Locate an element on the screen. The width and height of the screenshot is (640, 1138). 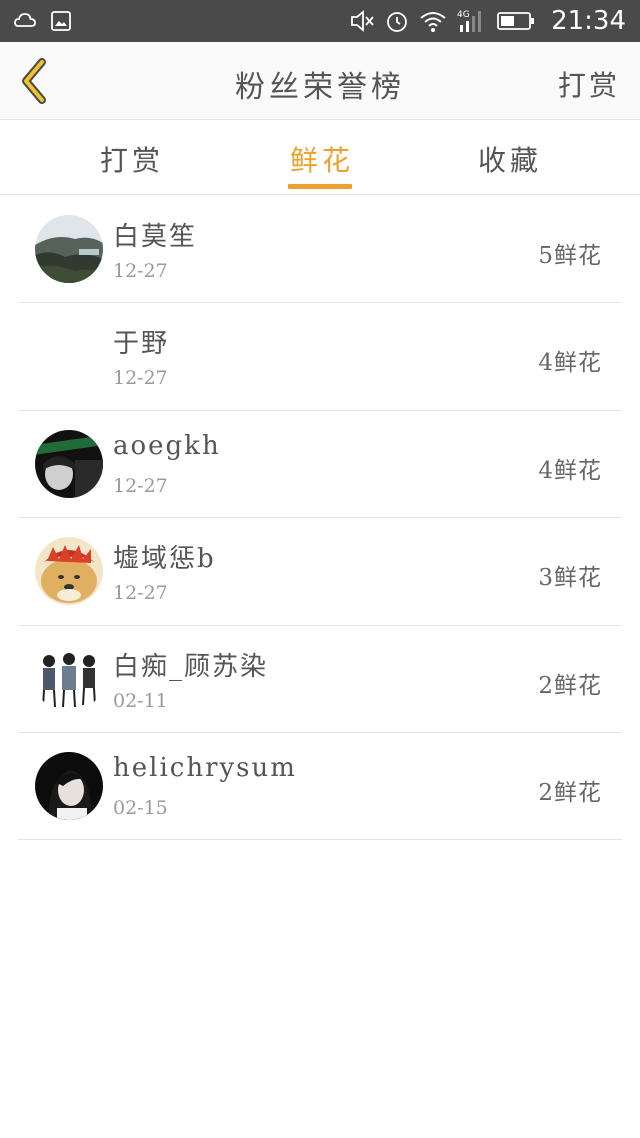
fan-date: 02-11 is located at coordinates (140, 700).